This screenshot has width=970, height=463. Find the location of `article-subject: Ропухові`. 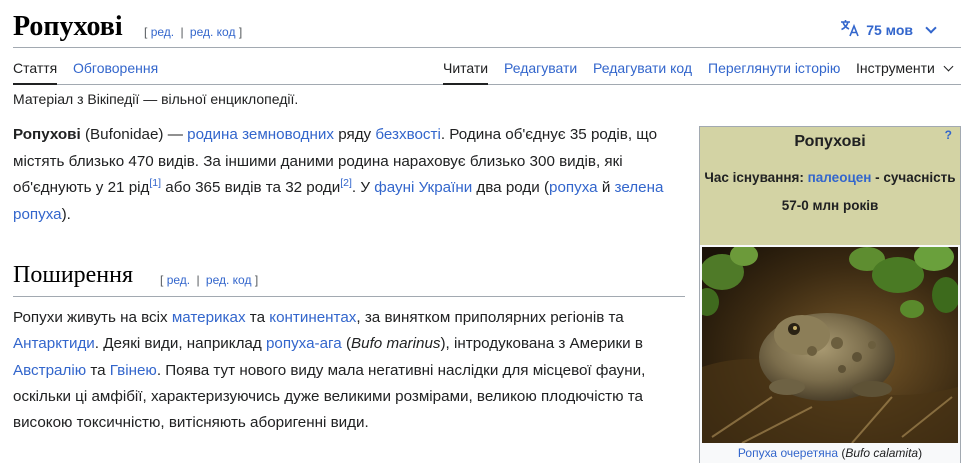

article-subject: Ропухові is located at coordinates (47, 134).